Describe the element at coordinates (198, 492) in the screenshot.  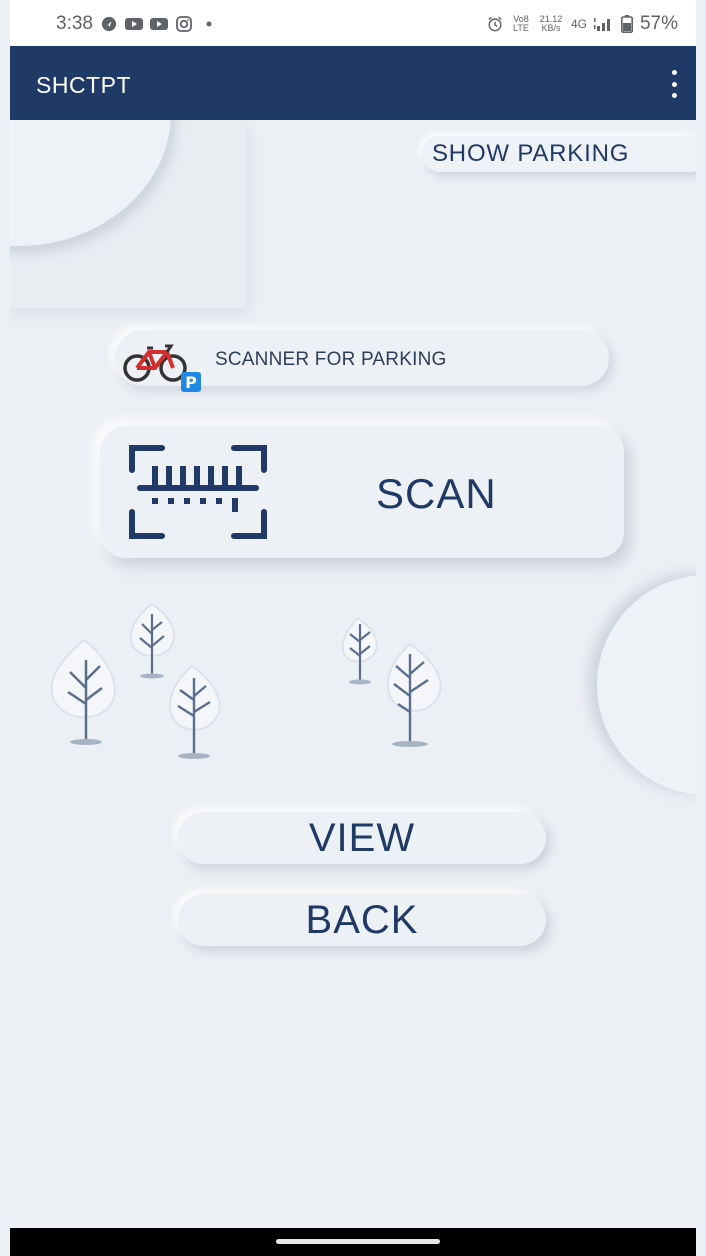
I see `barcode-scan-icon` at that location.